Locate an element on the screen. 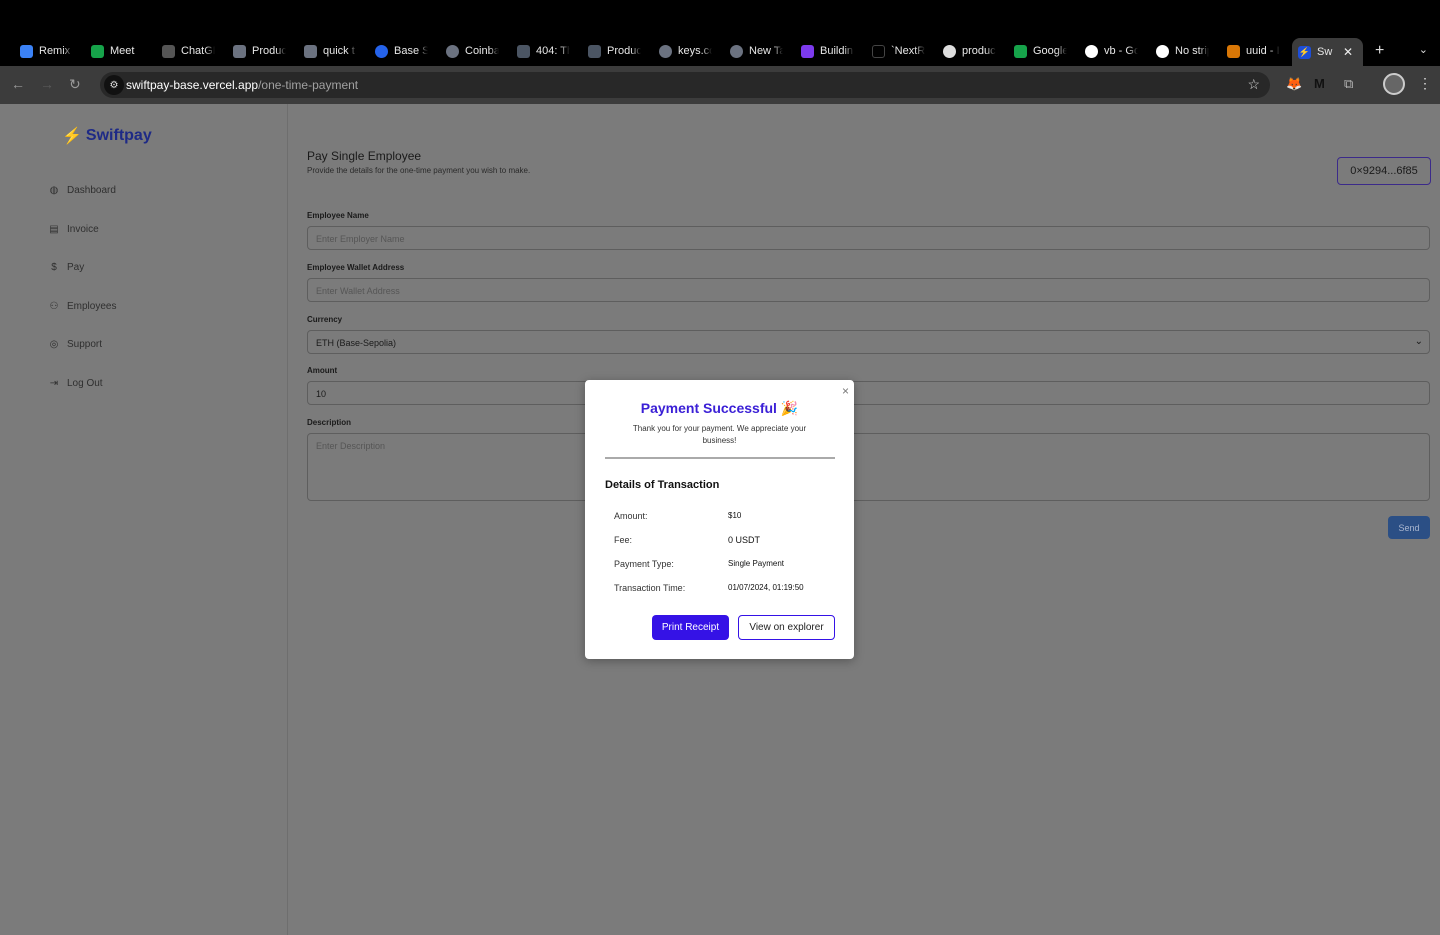  next-icon is located at coordinates (878, 51).